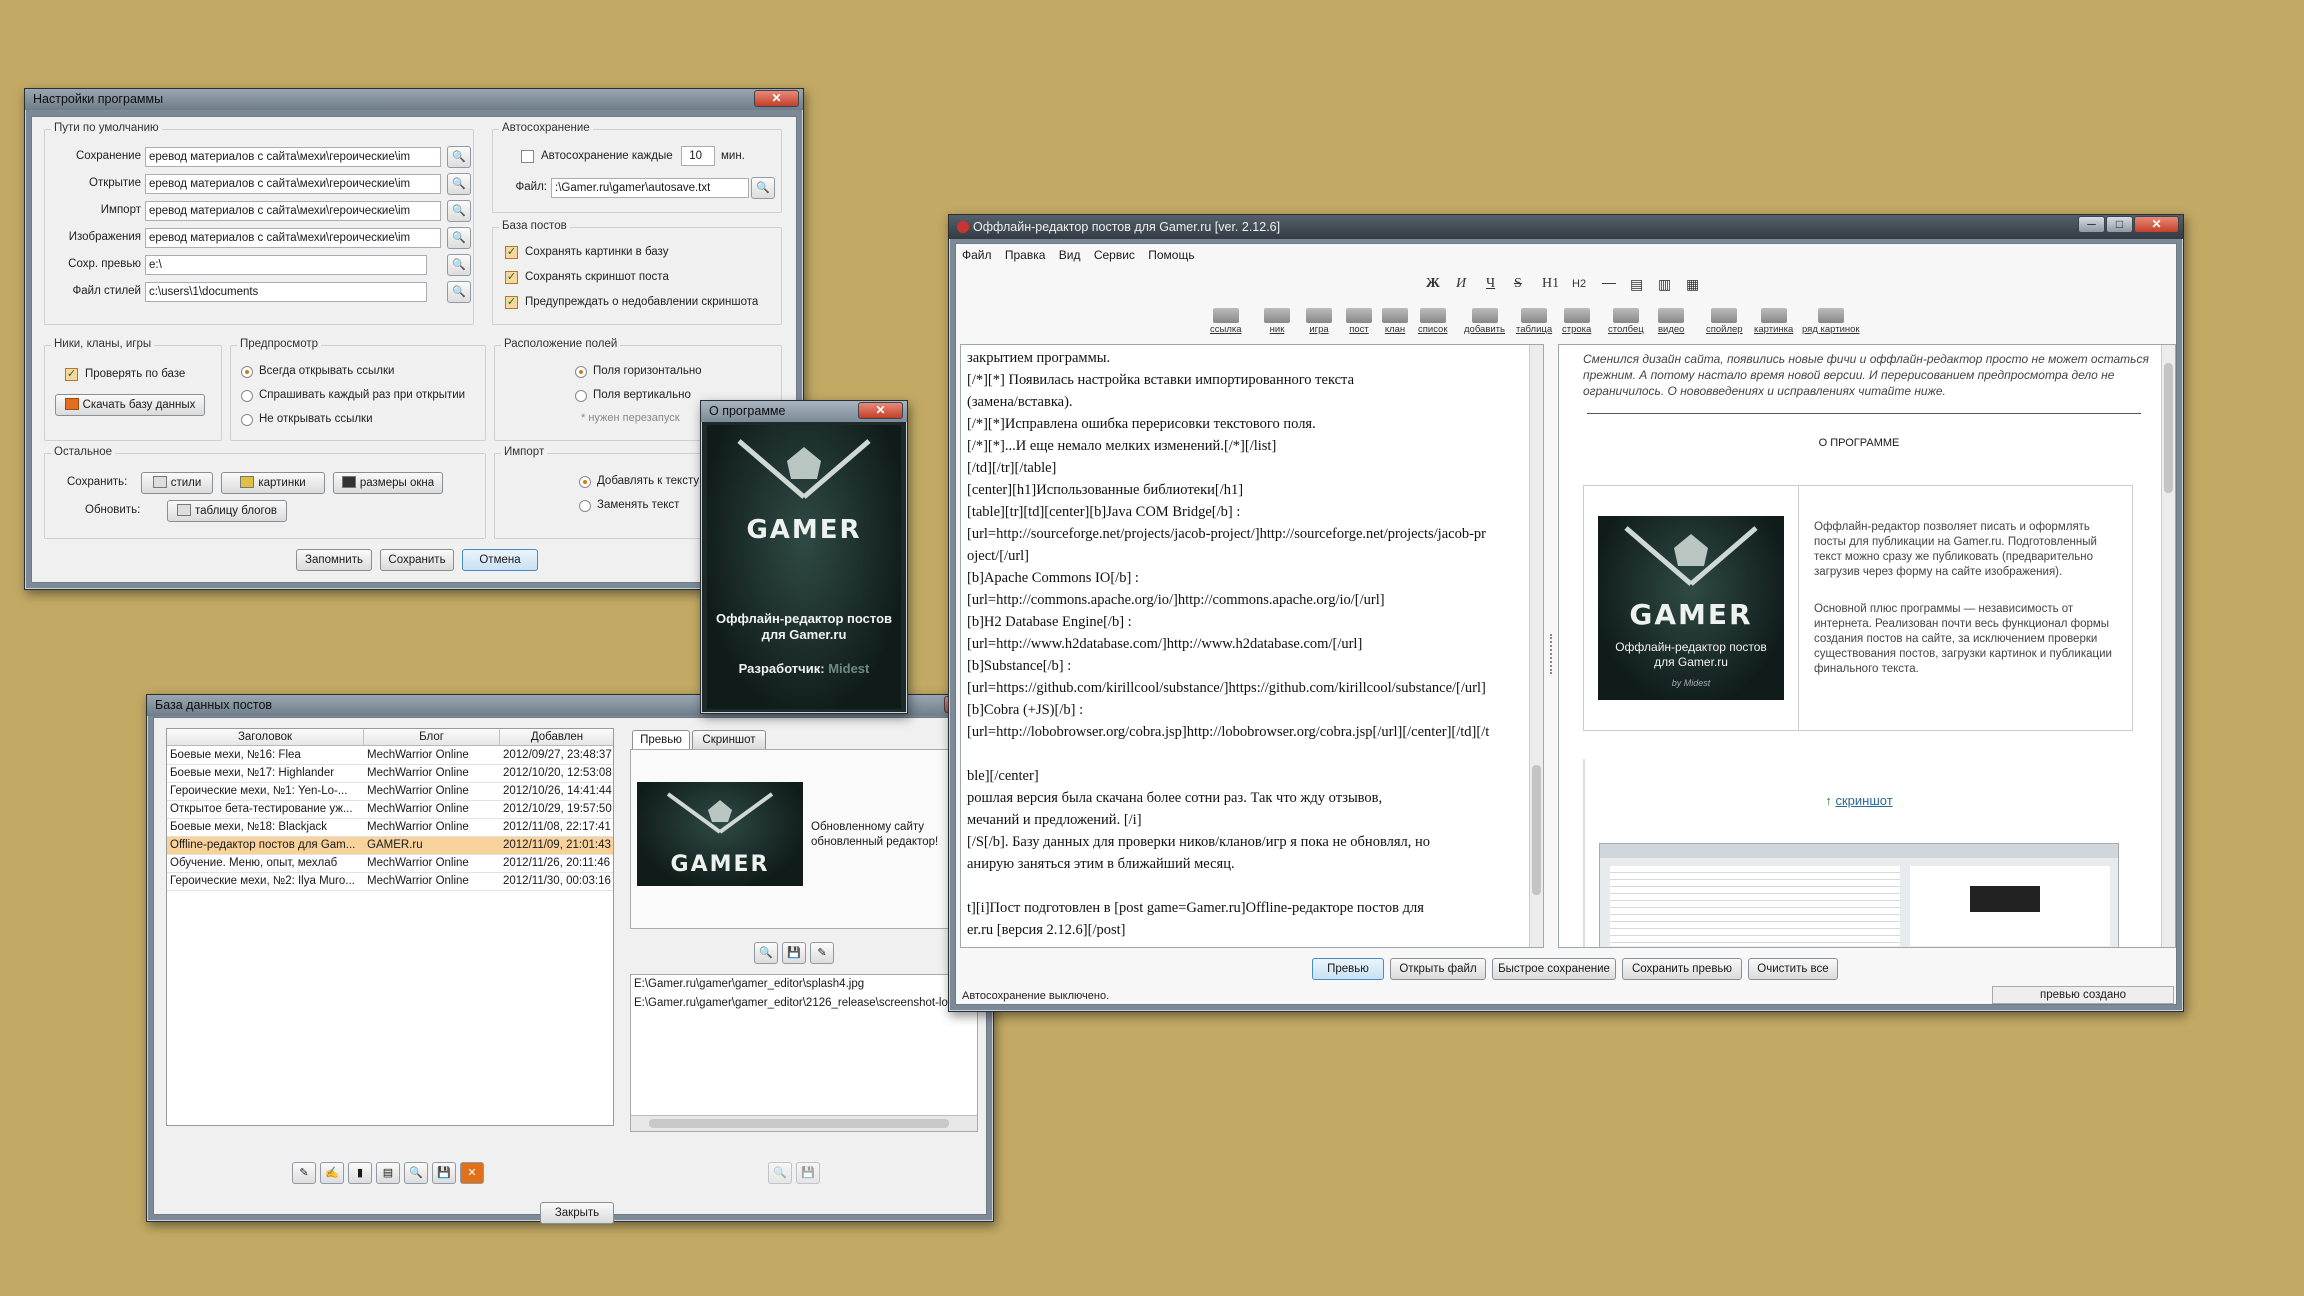  What do you see at coordinates (177, 483) in the screenshot?
I see `save-styles-button: стили` at bounding box center [177, 483].